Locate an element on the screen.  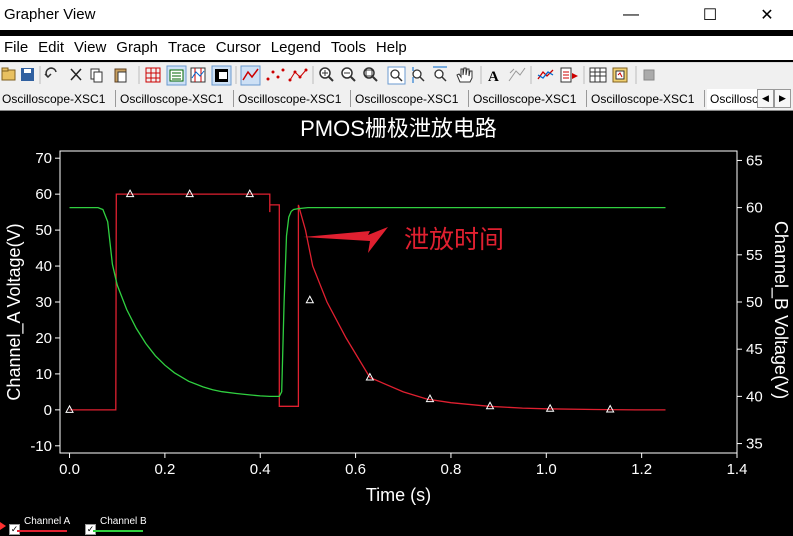
undo-icon is located at coordinates (50, 73).